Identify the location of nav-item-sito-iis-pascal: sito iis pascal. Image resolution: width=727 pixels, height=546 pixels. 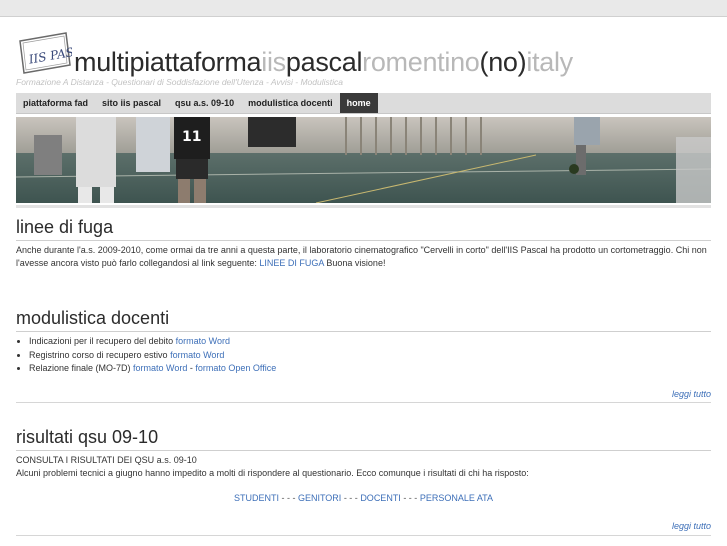
(131, 103).